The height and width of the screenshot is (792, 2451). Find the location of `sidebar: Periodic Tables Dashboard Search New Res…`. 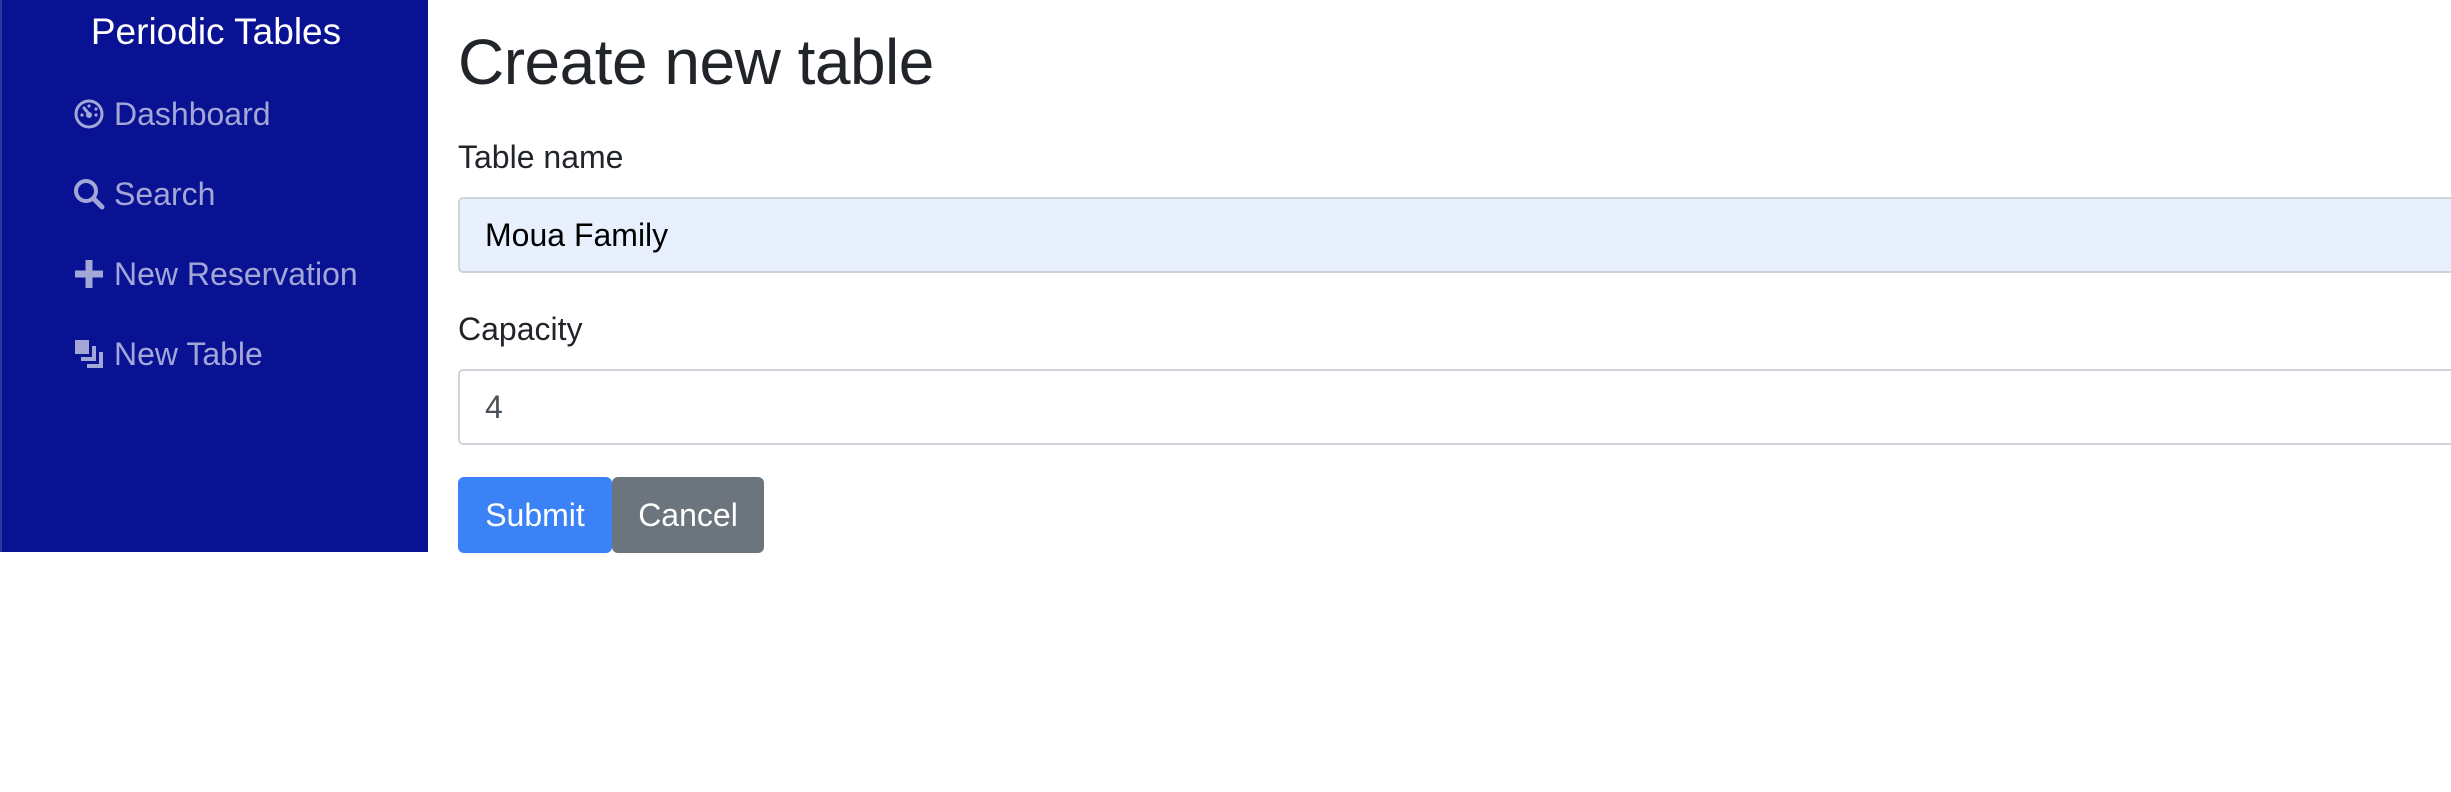

sidebar: Periodic Tables Dashboard Search New Res… is located at coordinates (214, 276).